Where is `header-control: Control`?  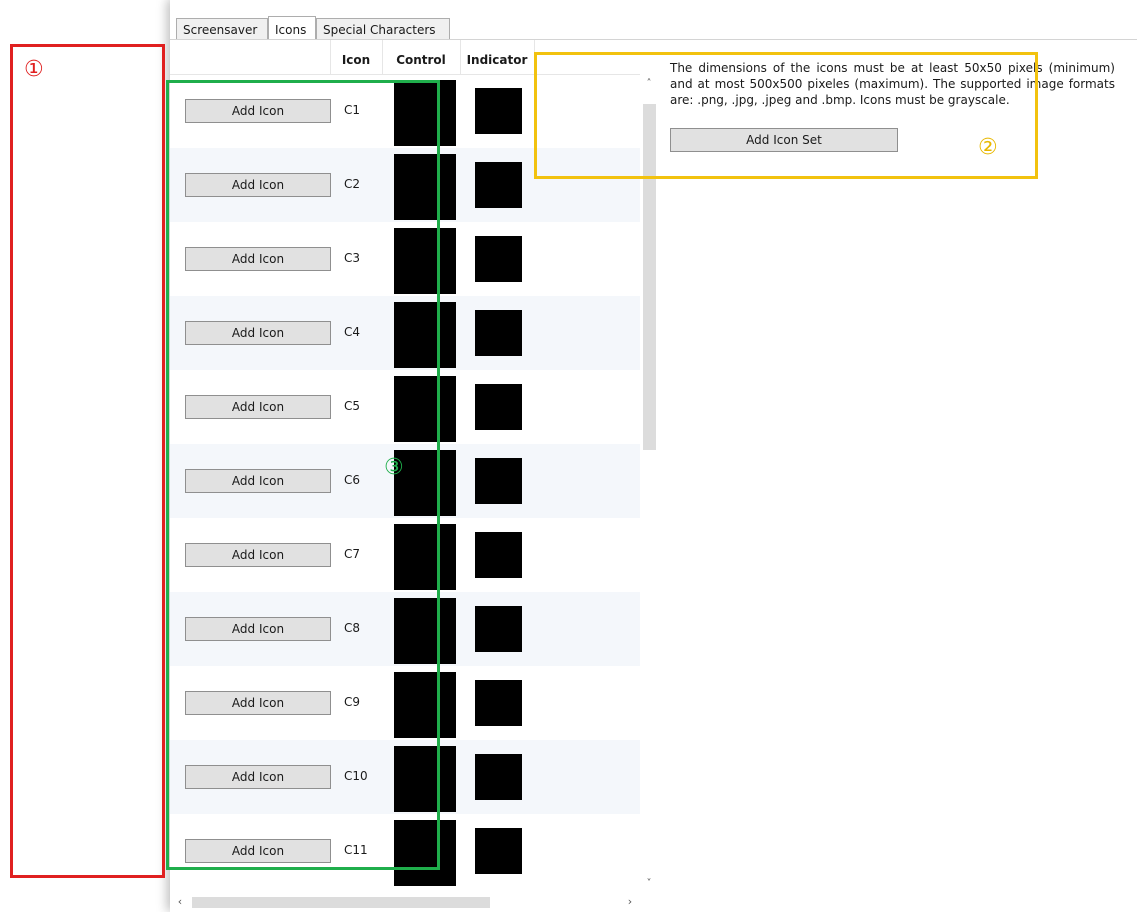
header-control: Control is located at coordinates (421, 57).